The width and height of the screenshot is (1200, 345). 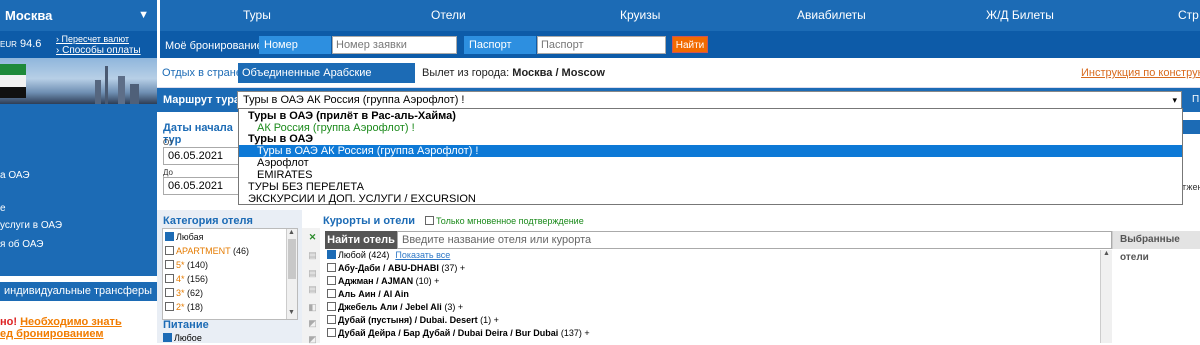 I want to click on dropdown-option: ТУРЫ БЕЗ ПЕРЕЛЕТА, so click(x=710, y=187).